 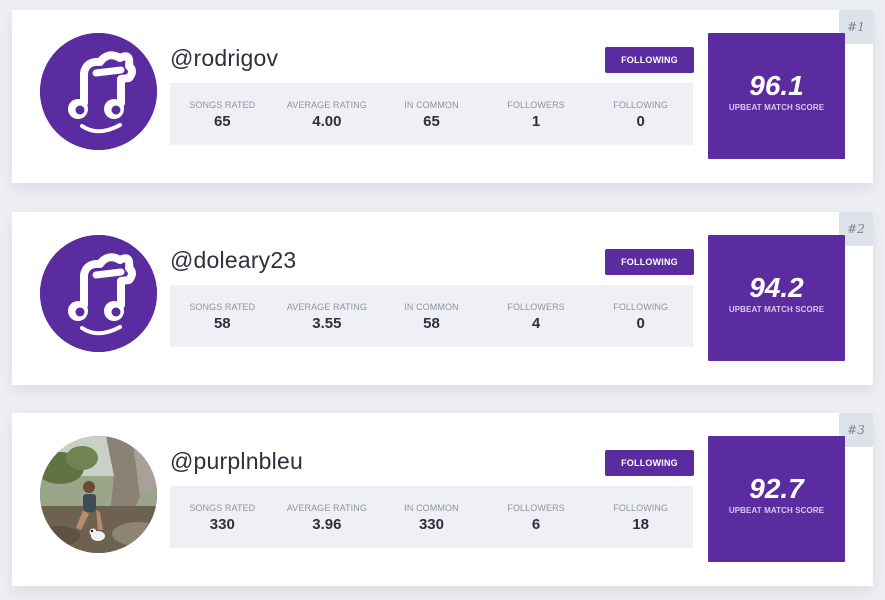 I want to click on stat-followers: FOLLOWERS 1, so click(x=536, y=114).